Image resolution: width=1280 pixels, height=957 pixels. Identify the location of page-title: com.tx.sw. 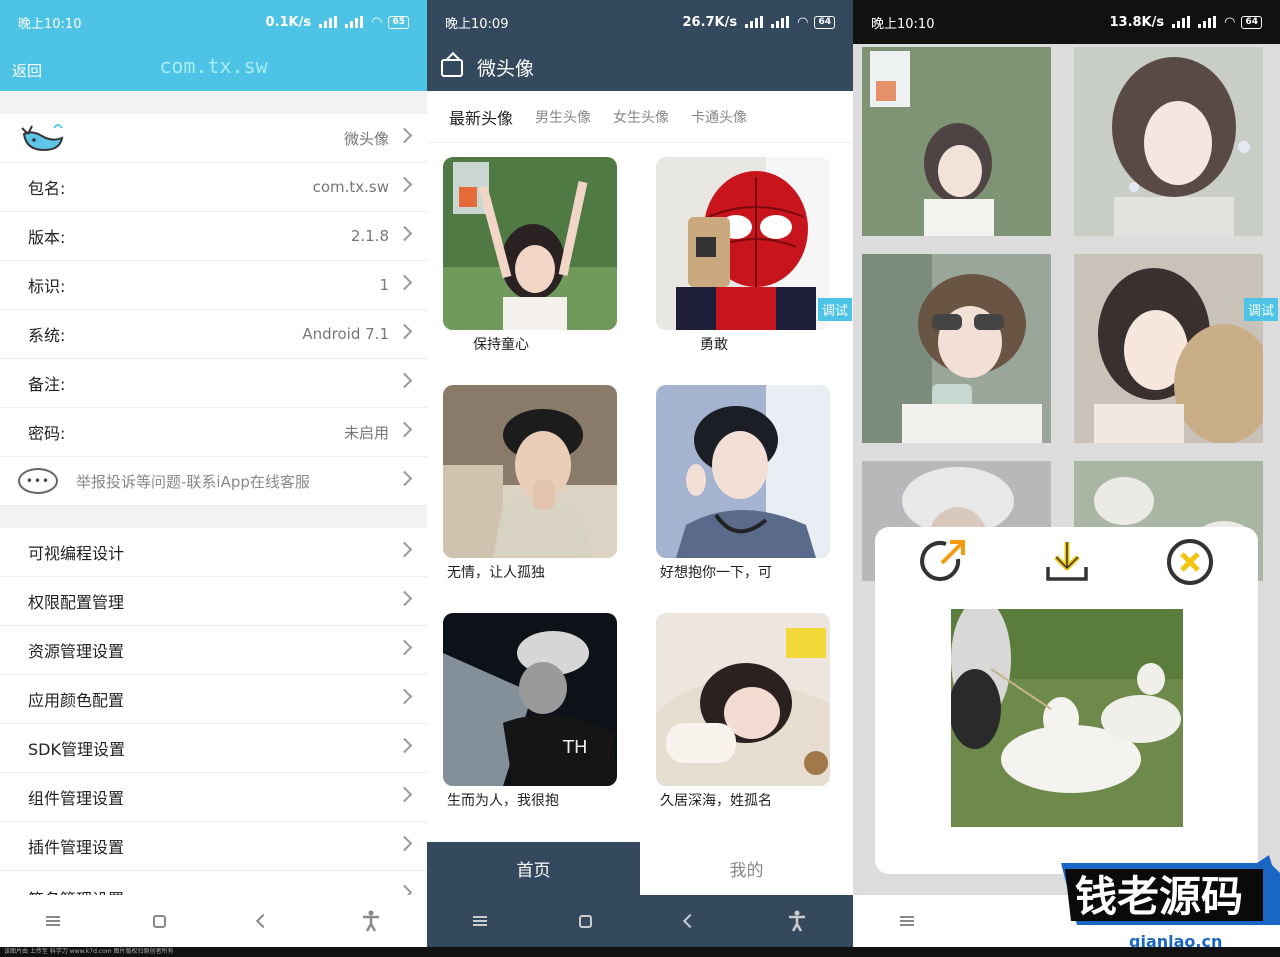
(213, 66).